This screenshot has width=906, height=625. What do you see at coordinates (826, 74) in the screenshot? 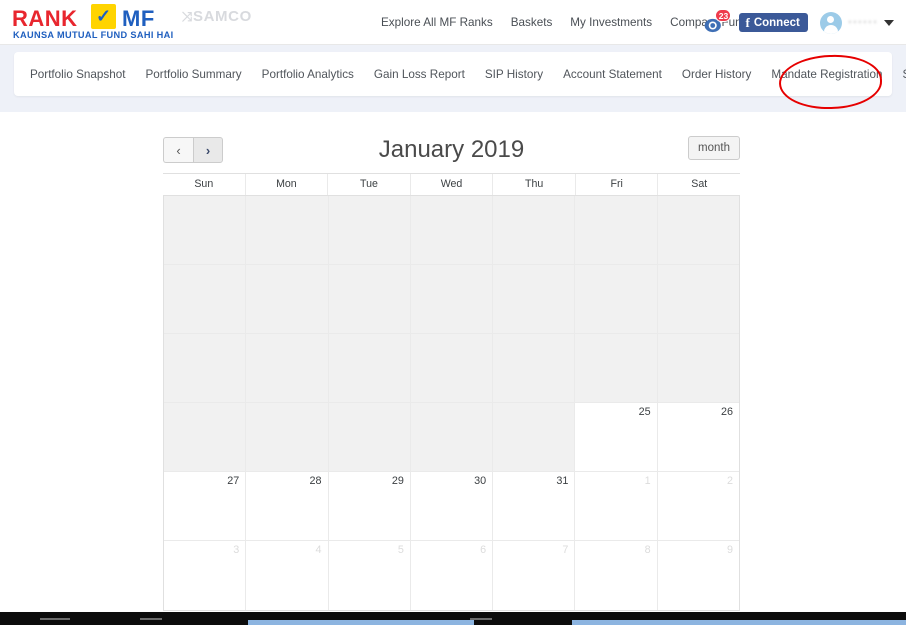
I see `tab-mandate-registration: Mandate Registration` at bounding box center [826, 74].